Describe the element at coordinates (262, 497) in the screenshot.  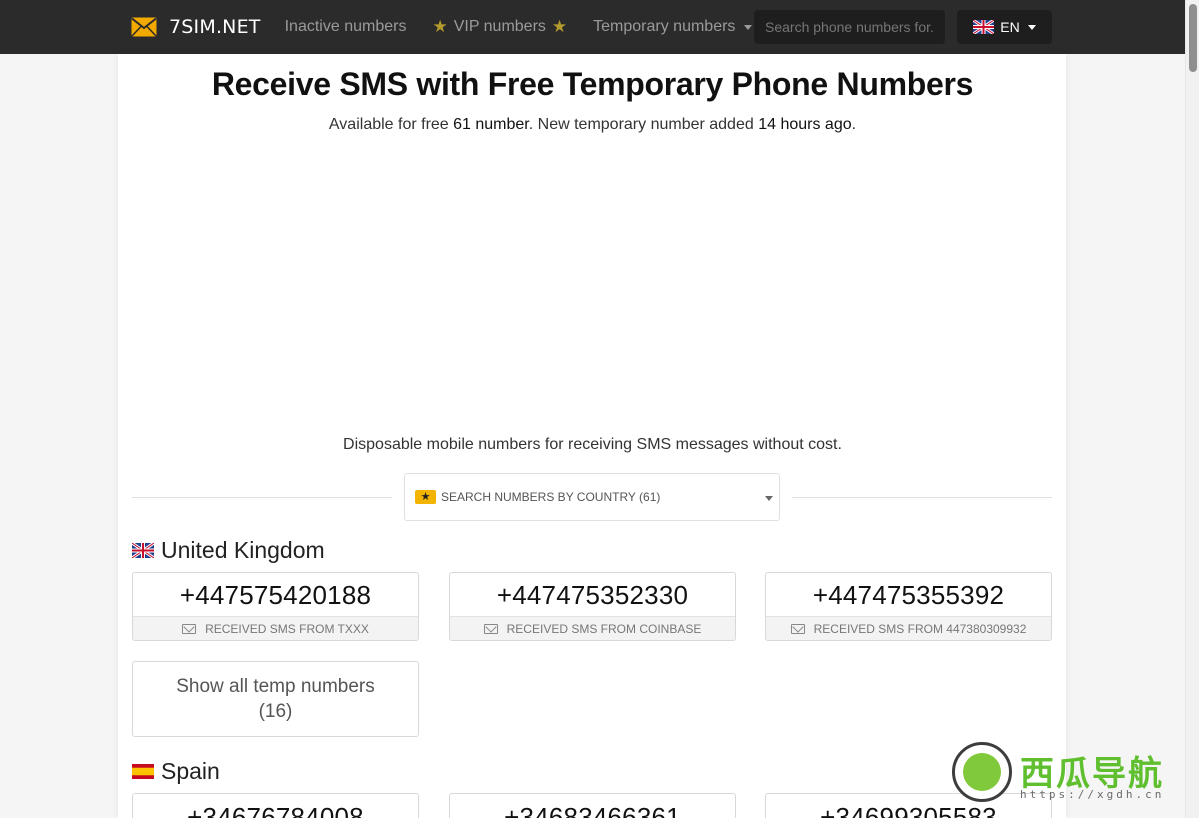
I see `divider-left` at that location.